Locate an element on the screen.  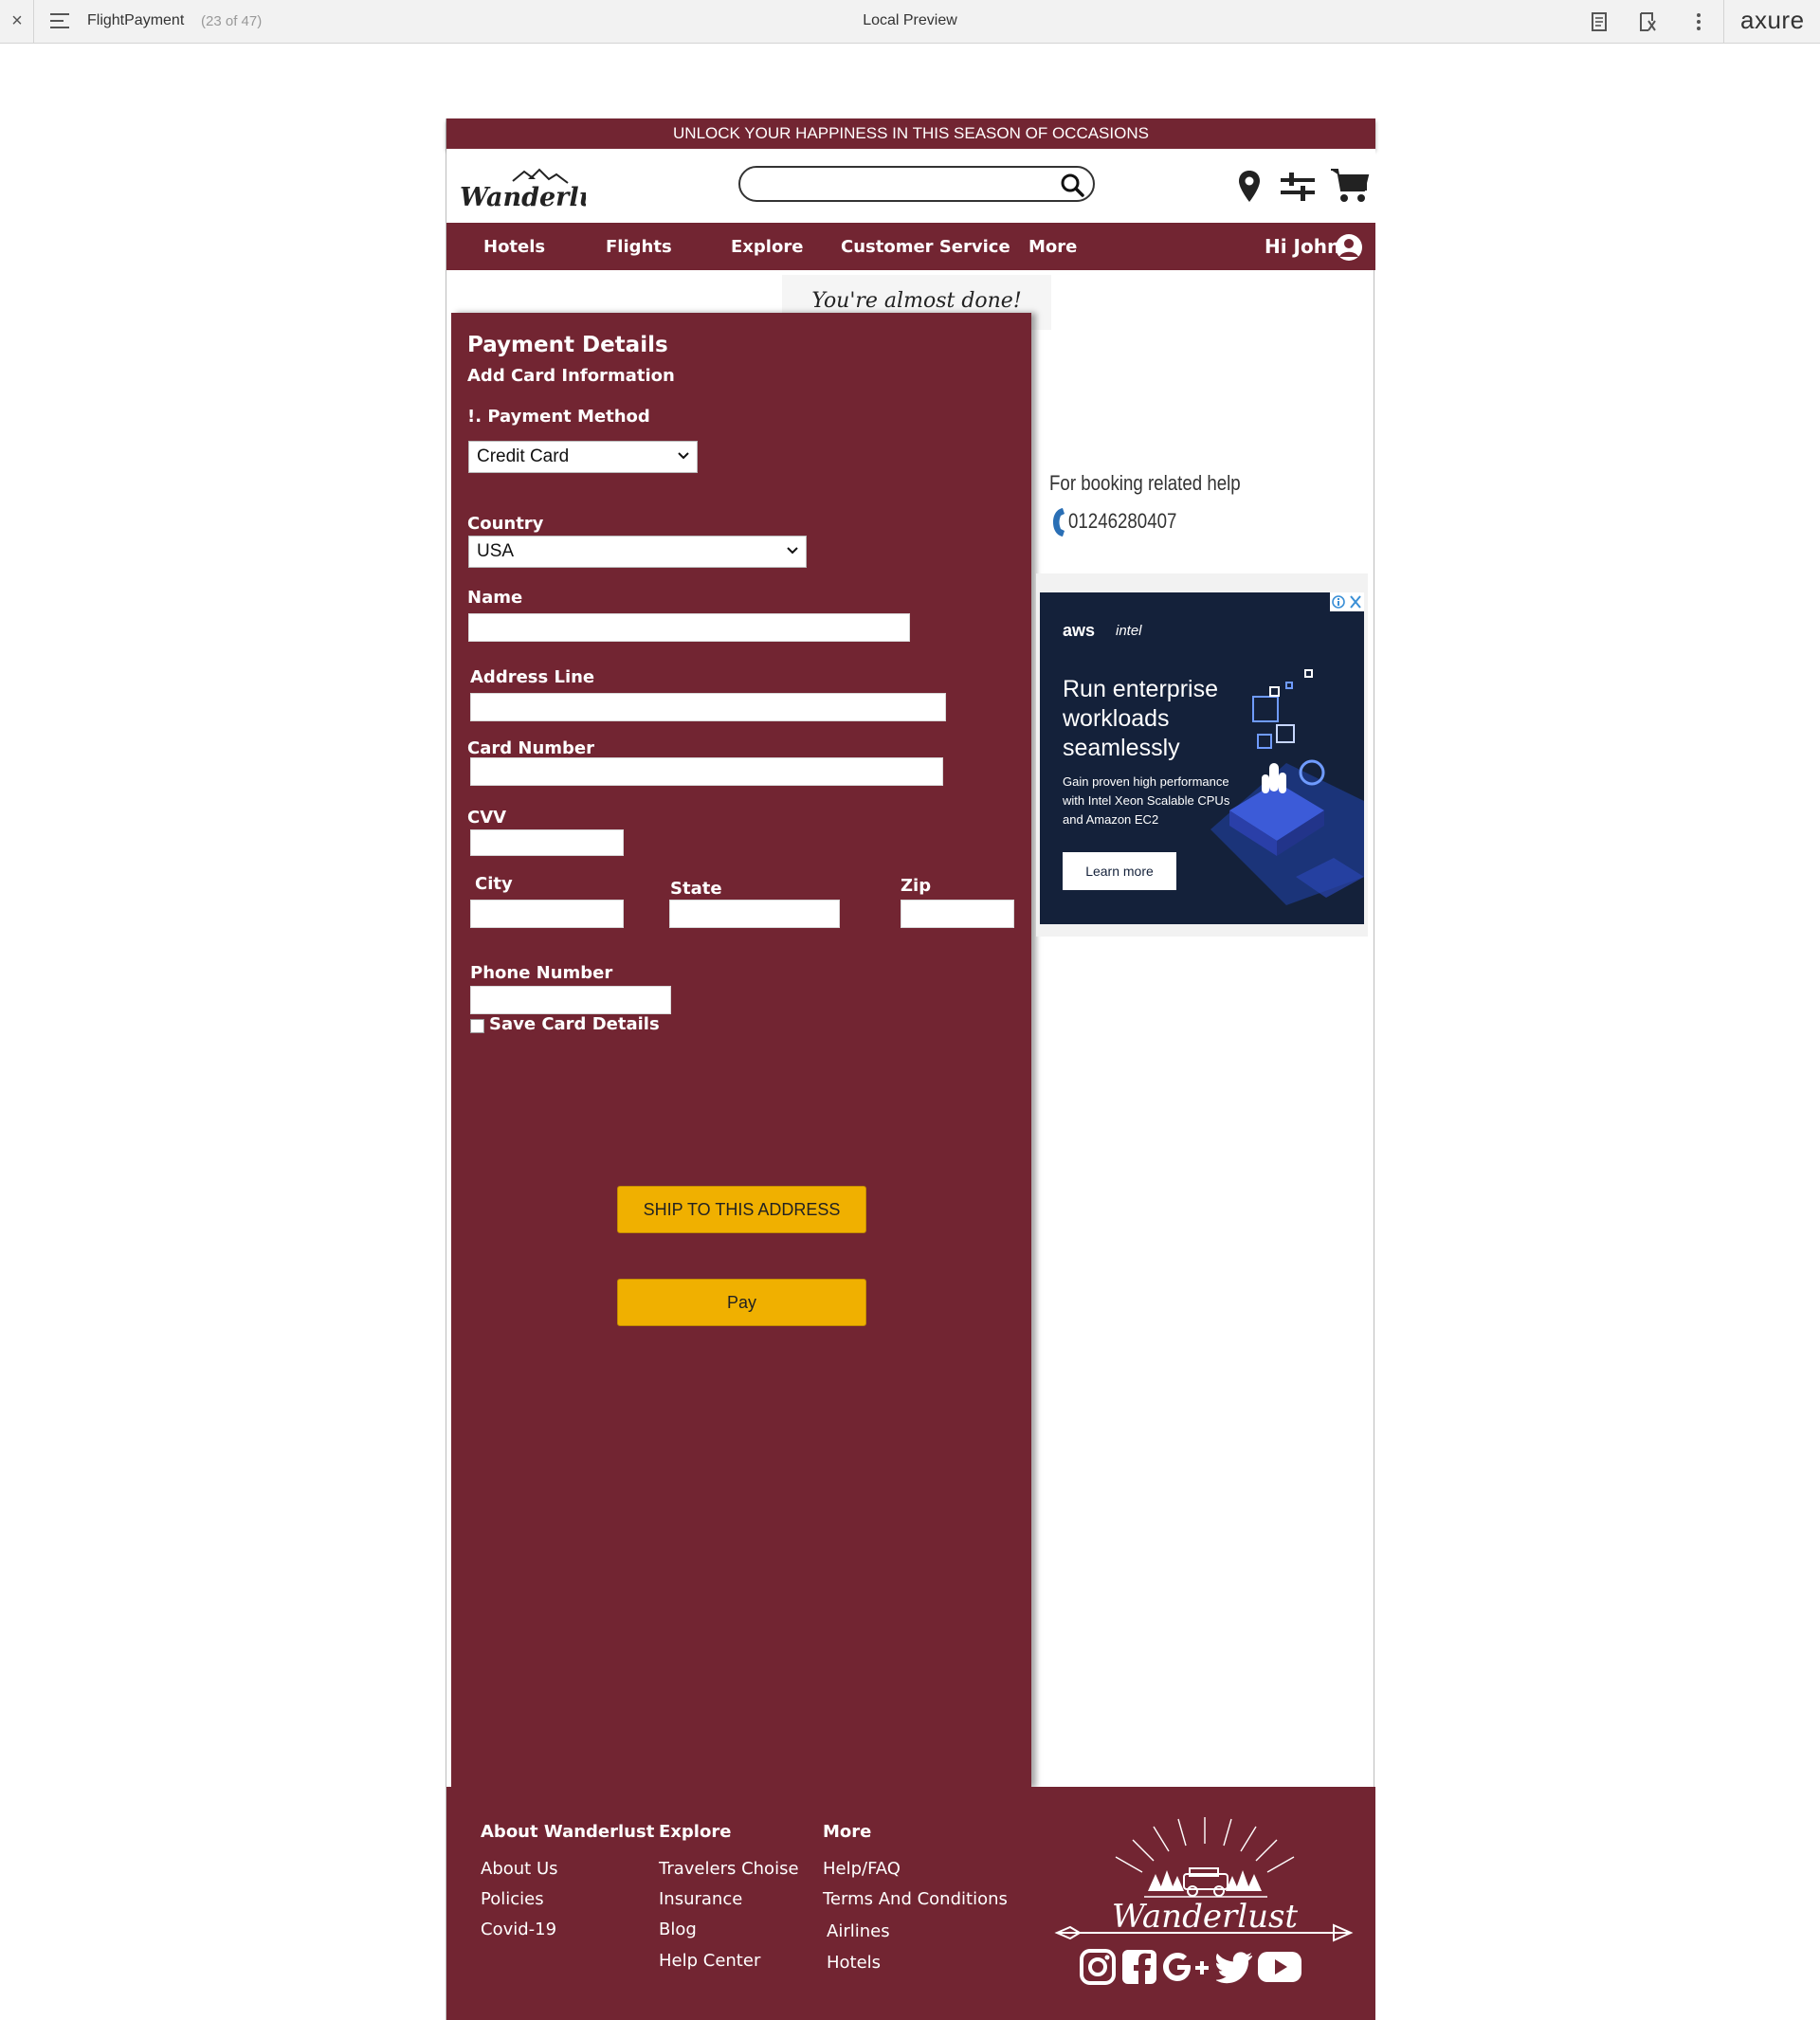
preview-title: Local Preview is located at coordinates (910, 20).